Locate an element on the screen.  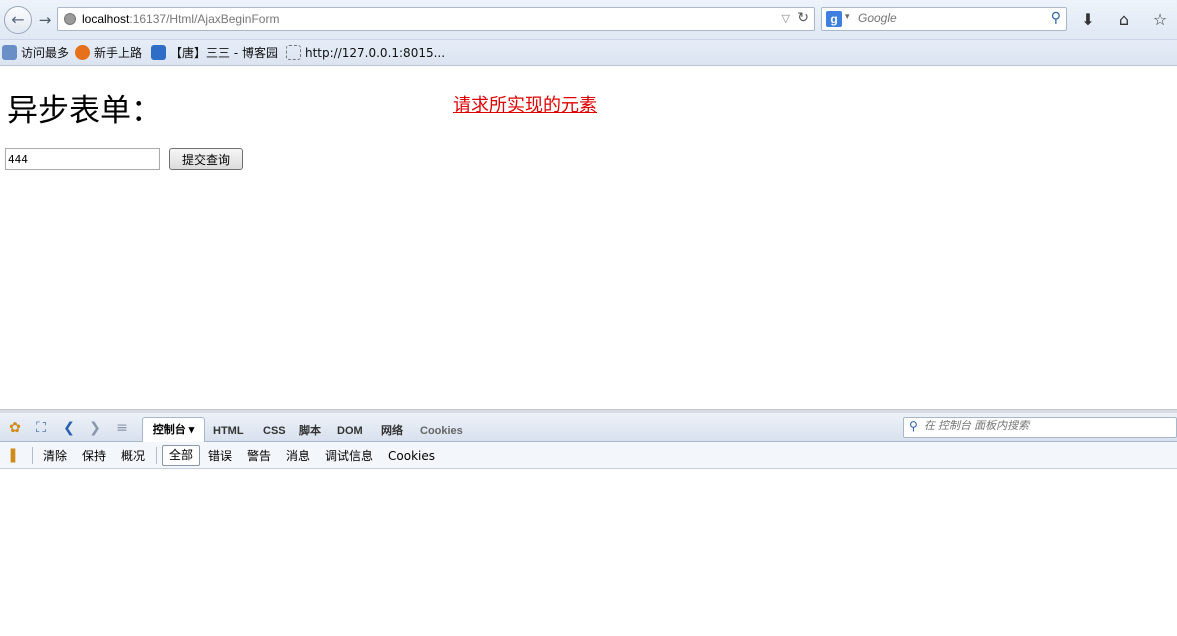
url-host: localhost is located at coordinates (106, 19).